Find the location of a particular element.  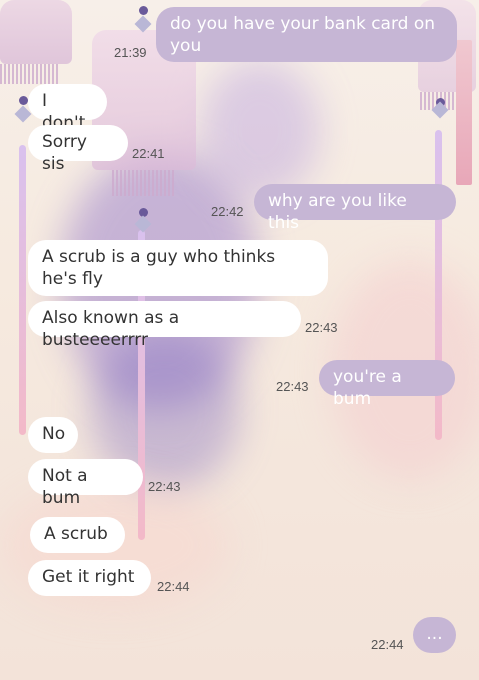

message-timestamp: 22:41 is located at coordinates (148, 153).